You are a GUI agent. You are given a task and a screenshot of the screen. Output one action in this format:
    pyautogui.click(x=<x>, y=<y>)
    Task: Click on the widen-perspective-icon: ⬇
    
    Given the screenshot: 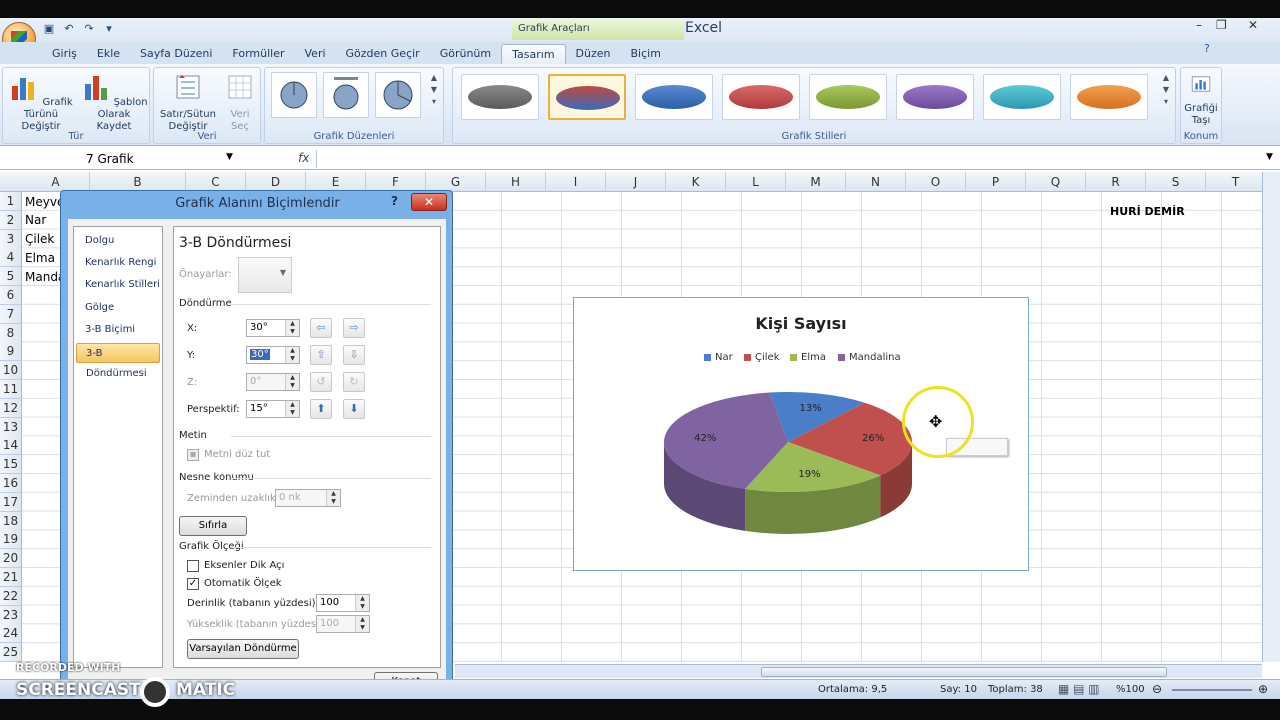 What is the action you would take?
    pyautogui.click(x=354, y=409)
    